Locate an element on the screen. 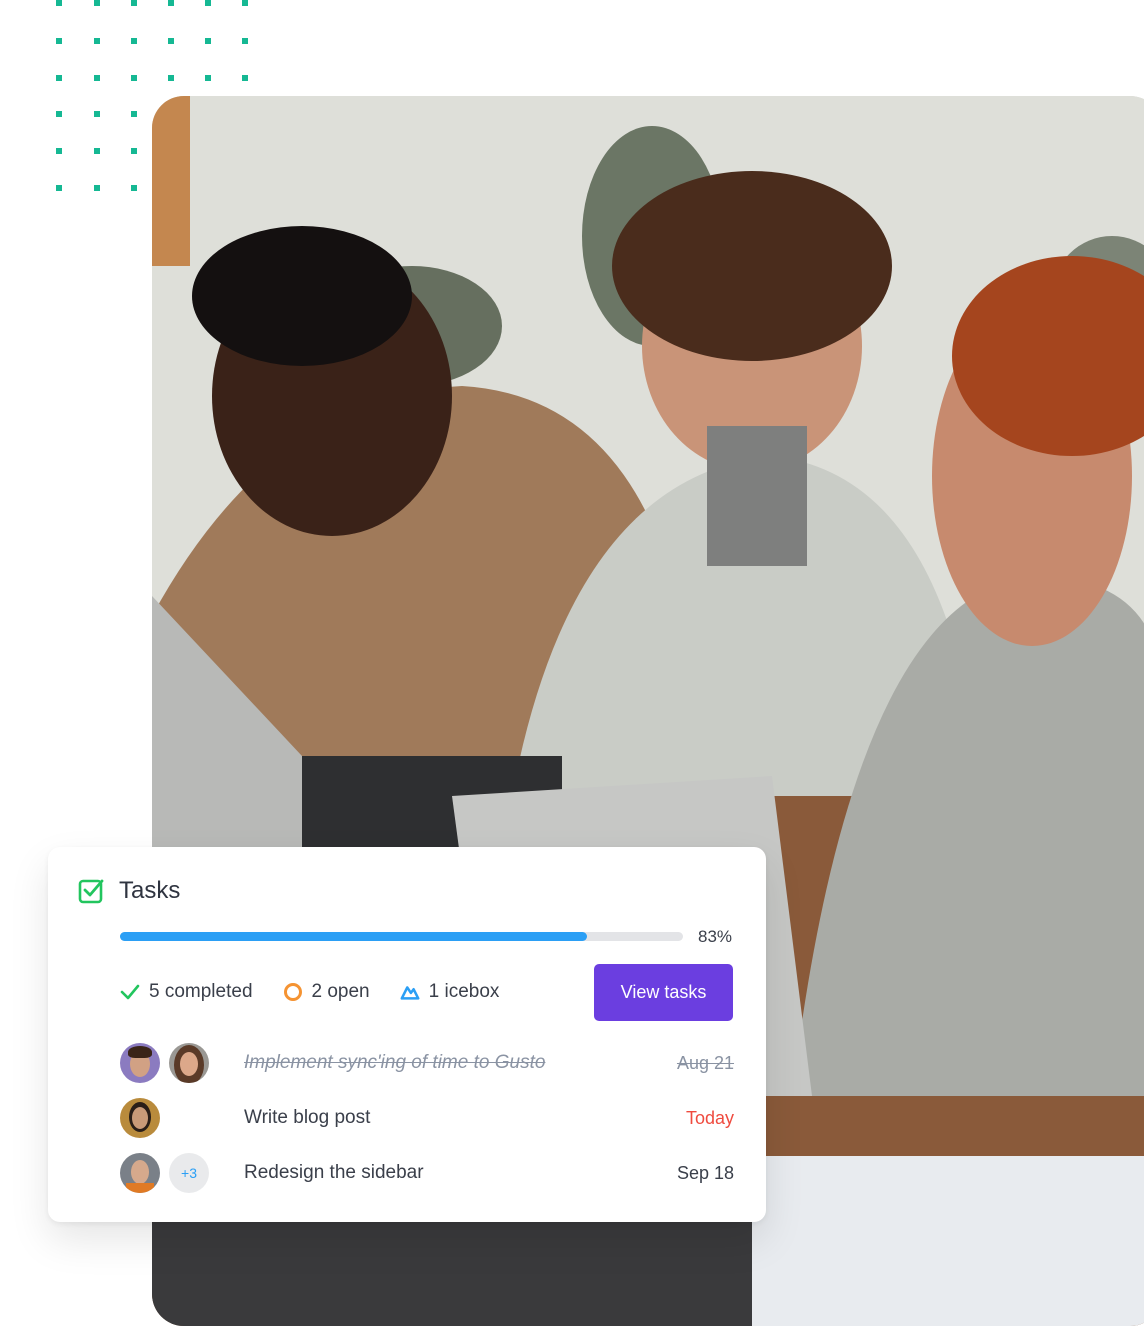  task-stats: 5 completed 2 open 1 icebox is located at coordinates (324, 992).